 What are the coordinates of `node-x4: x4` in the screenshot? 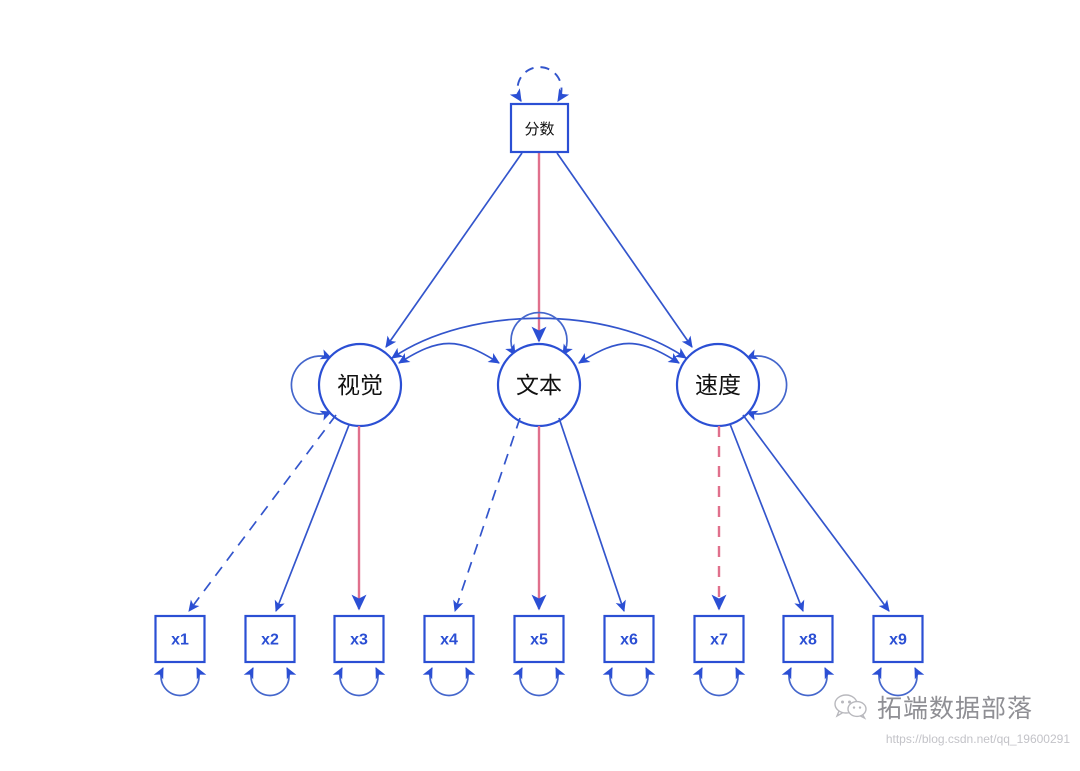 It's located at (449, 639).